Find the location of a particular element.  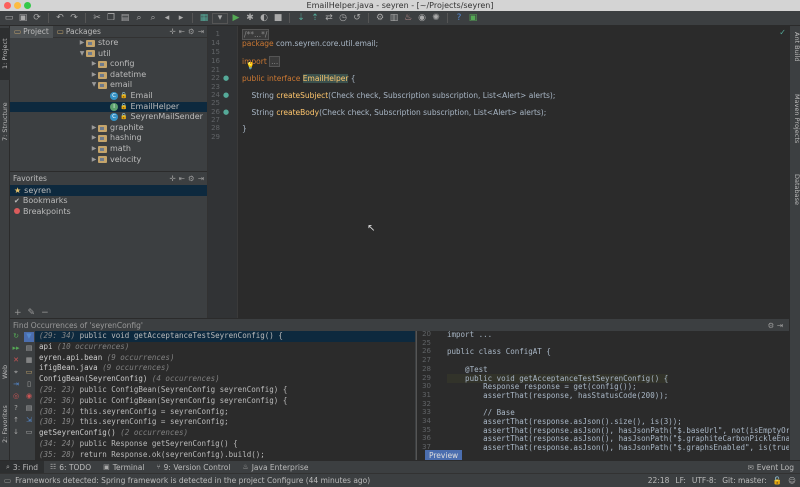

window-controls is located at coordinates (17, 5).